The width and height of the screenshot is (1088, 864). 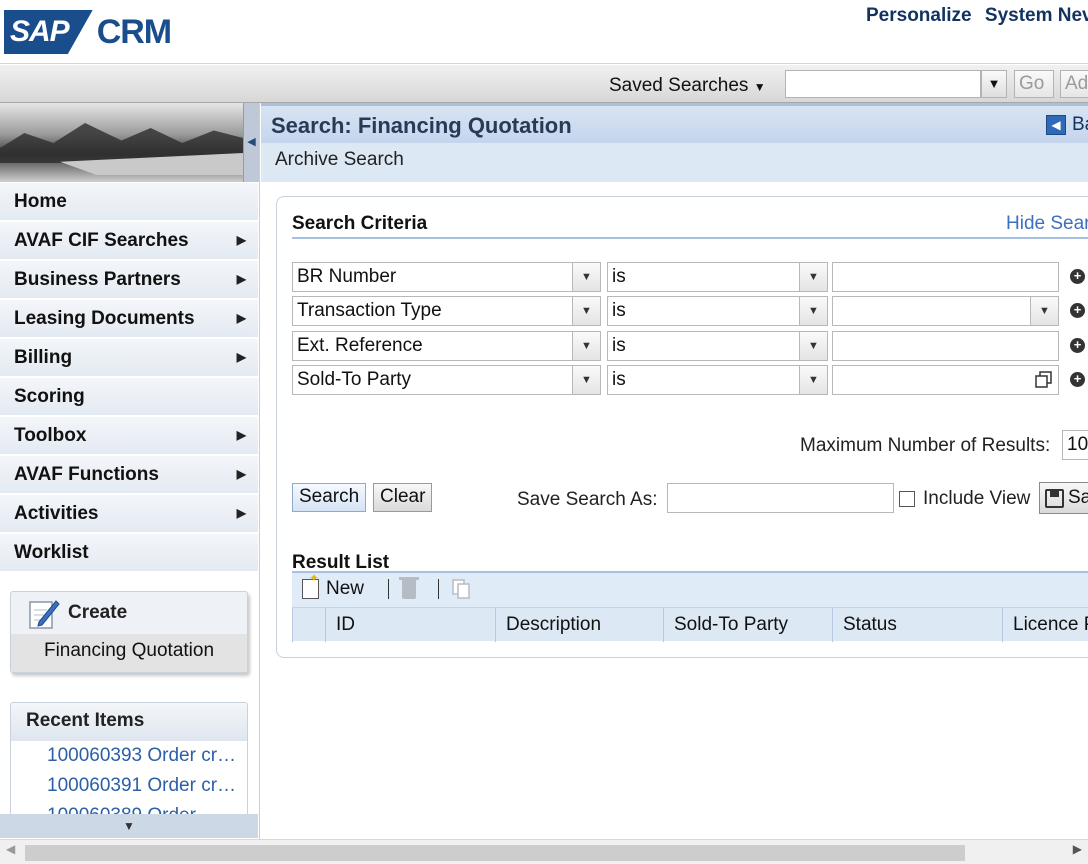 What do you see at coordinates (1077, 849) in the screenshot?
I see `scroll-right-icon: ▶` at bounding box center [1077, 849].